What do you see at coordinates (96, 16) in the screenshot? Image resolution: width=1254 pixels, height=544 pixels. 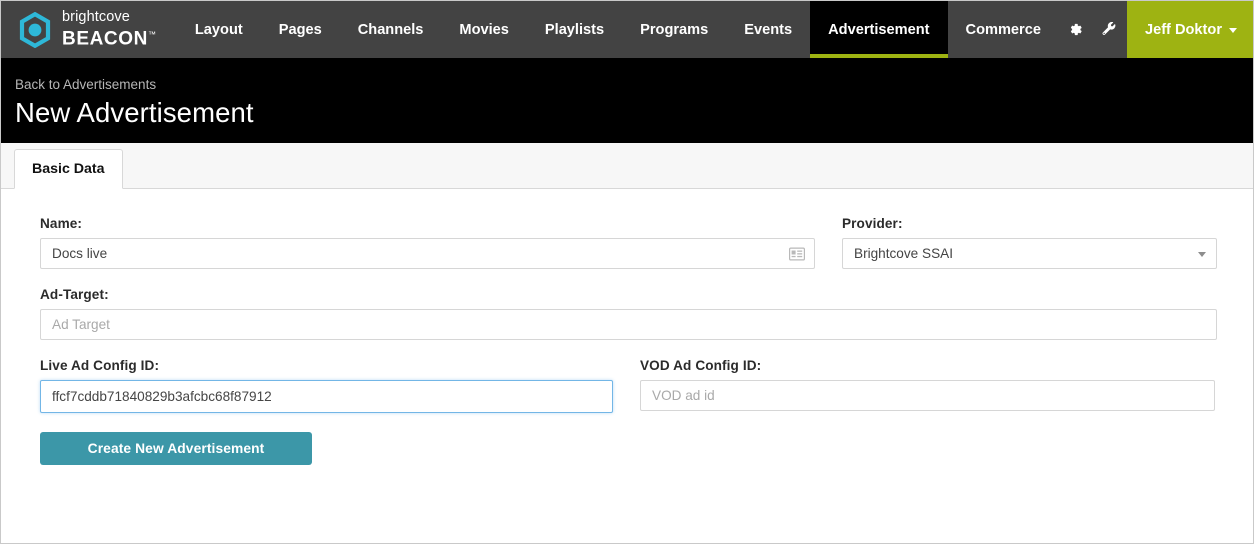 I see `brand-name-top: brightcove` at bounding box center [96, 16].